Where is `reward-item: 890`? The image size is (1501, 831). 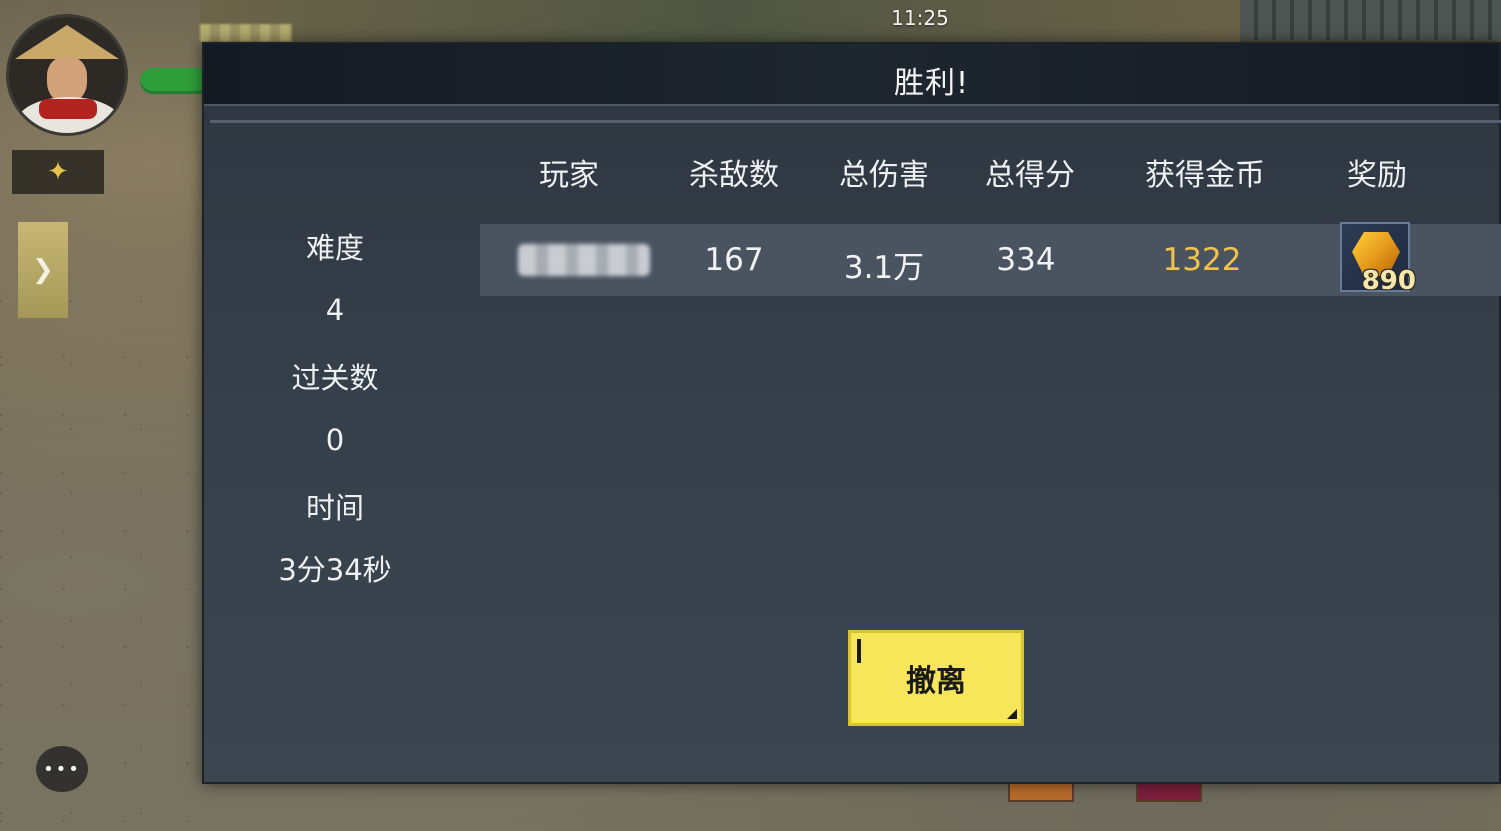
reward-item: 890 is located at coordinates (1378, 259).